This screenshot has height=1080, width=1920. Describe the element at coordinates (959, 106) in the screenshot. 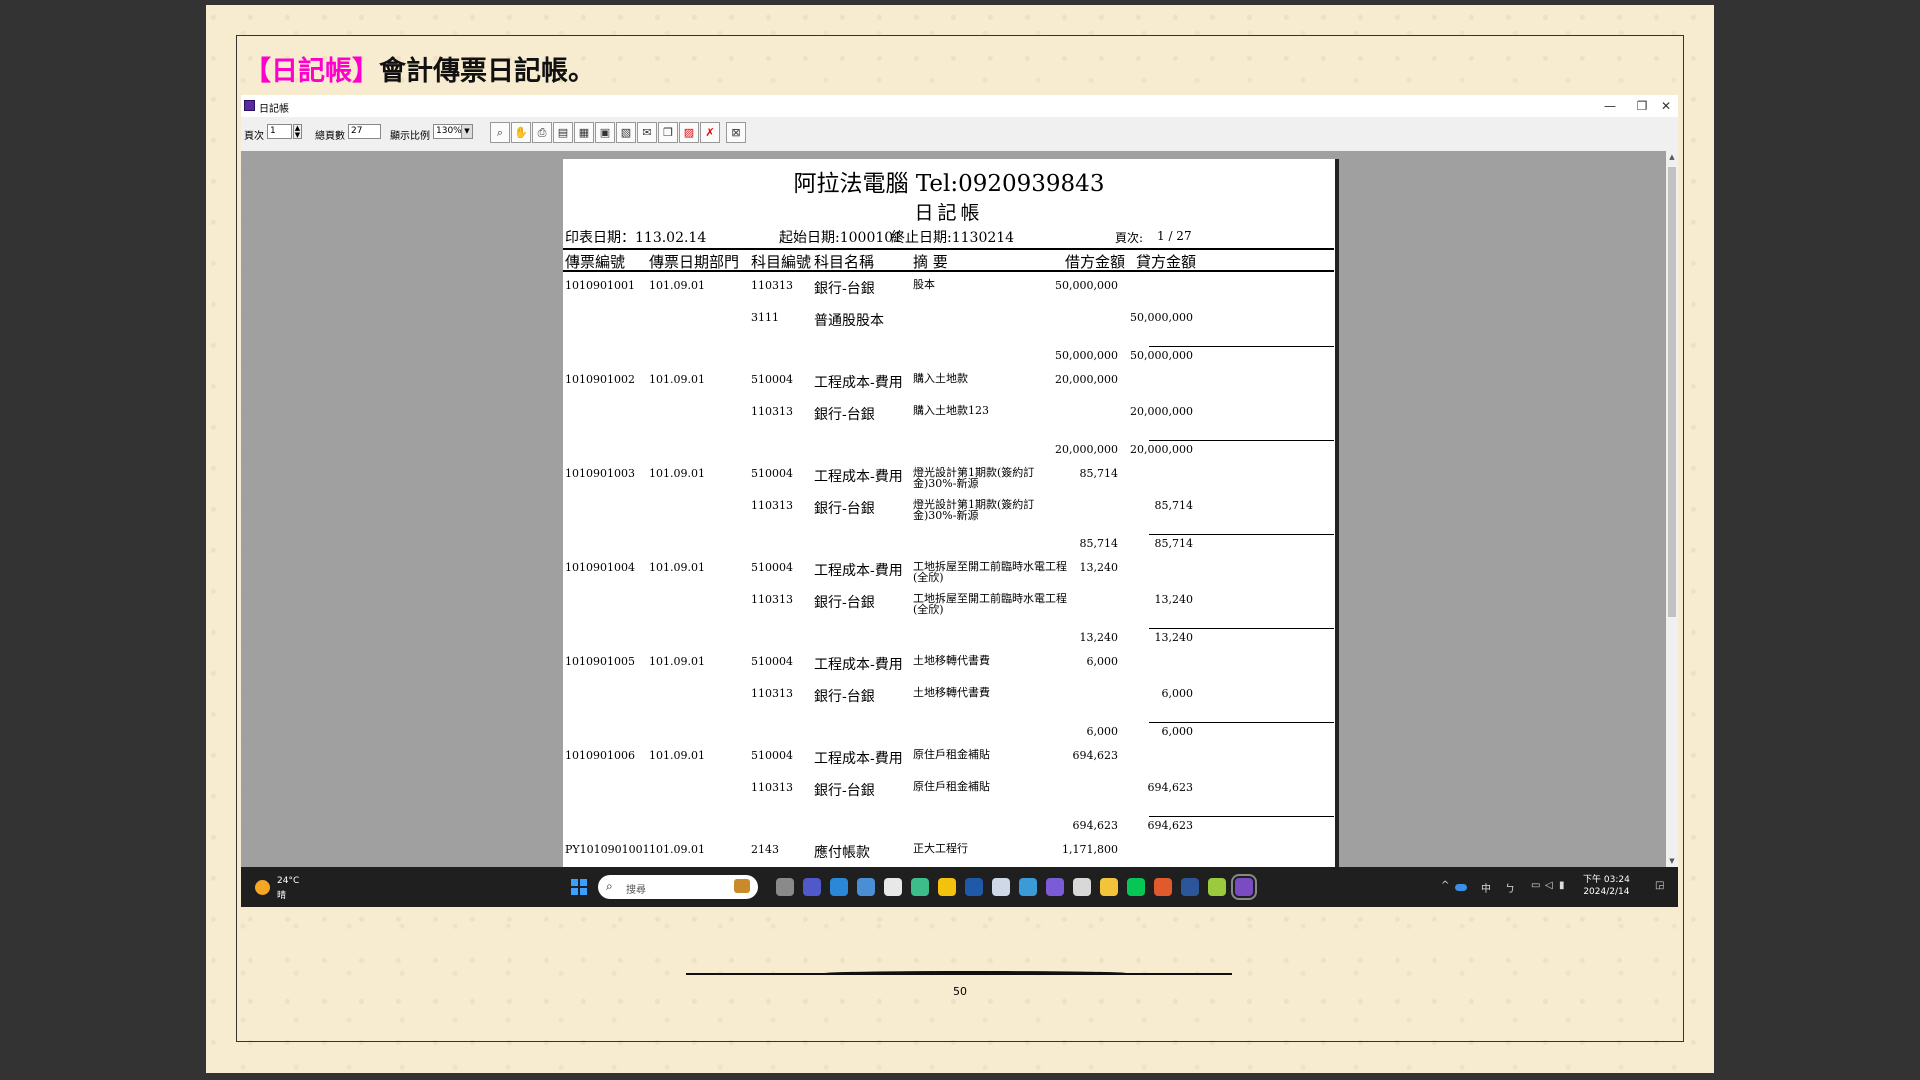

I see `window-titlebar: 日記帳 — ❐ ✕` at that location.